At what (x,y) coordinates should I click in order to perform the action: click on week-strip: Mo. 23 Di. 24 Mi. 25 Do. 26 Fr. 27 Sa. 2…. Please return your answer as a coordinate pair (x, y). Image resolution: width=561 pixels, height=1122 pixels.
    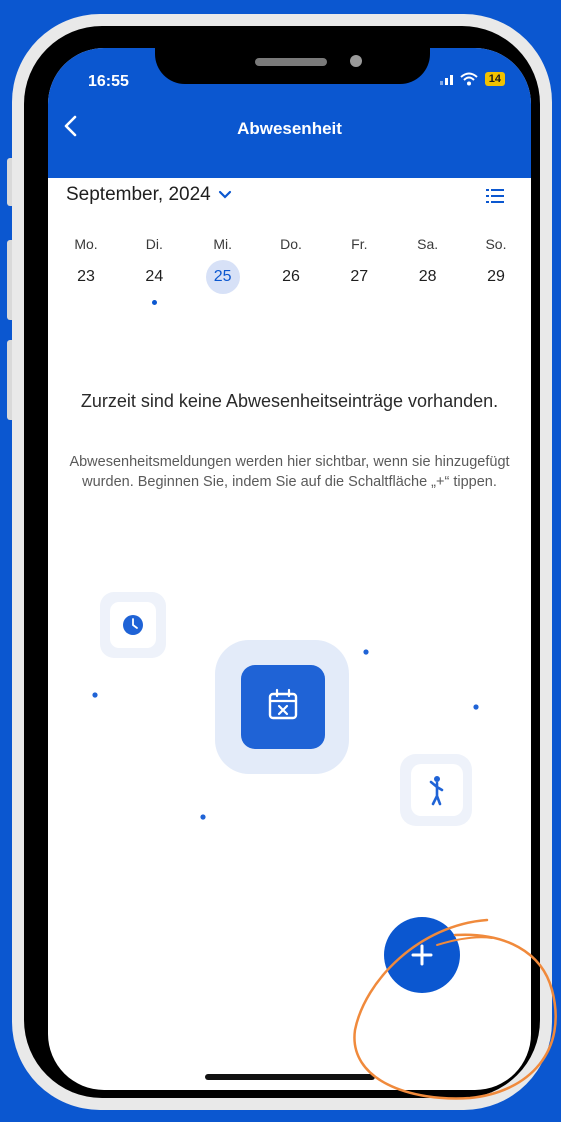
    Looking at the image, I should click on (291, 270).